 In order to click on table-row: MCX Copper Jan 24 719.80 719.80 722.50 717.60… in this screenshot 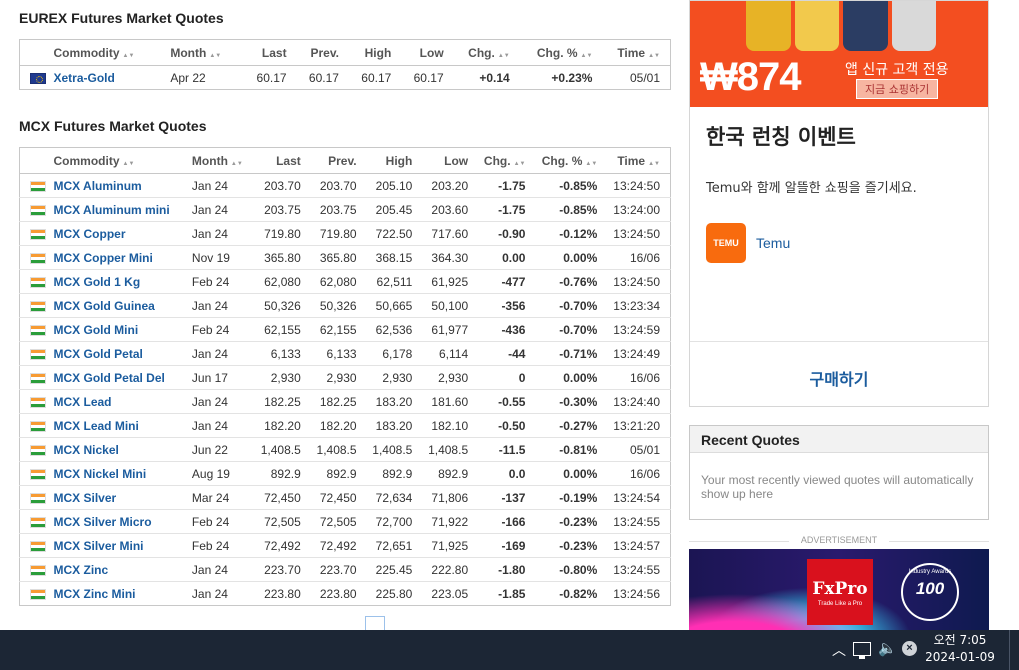, I will do `click(345, 233)`.